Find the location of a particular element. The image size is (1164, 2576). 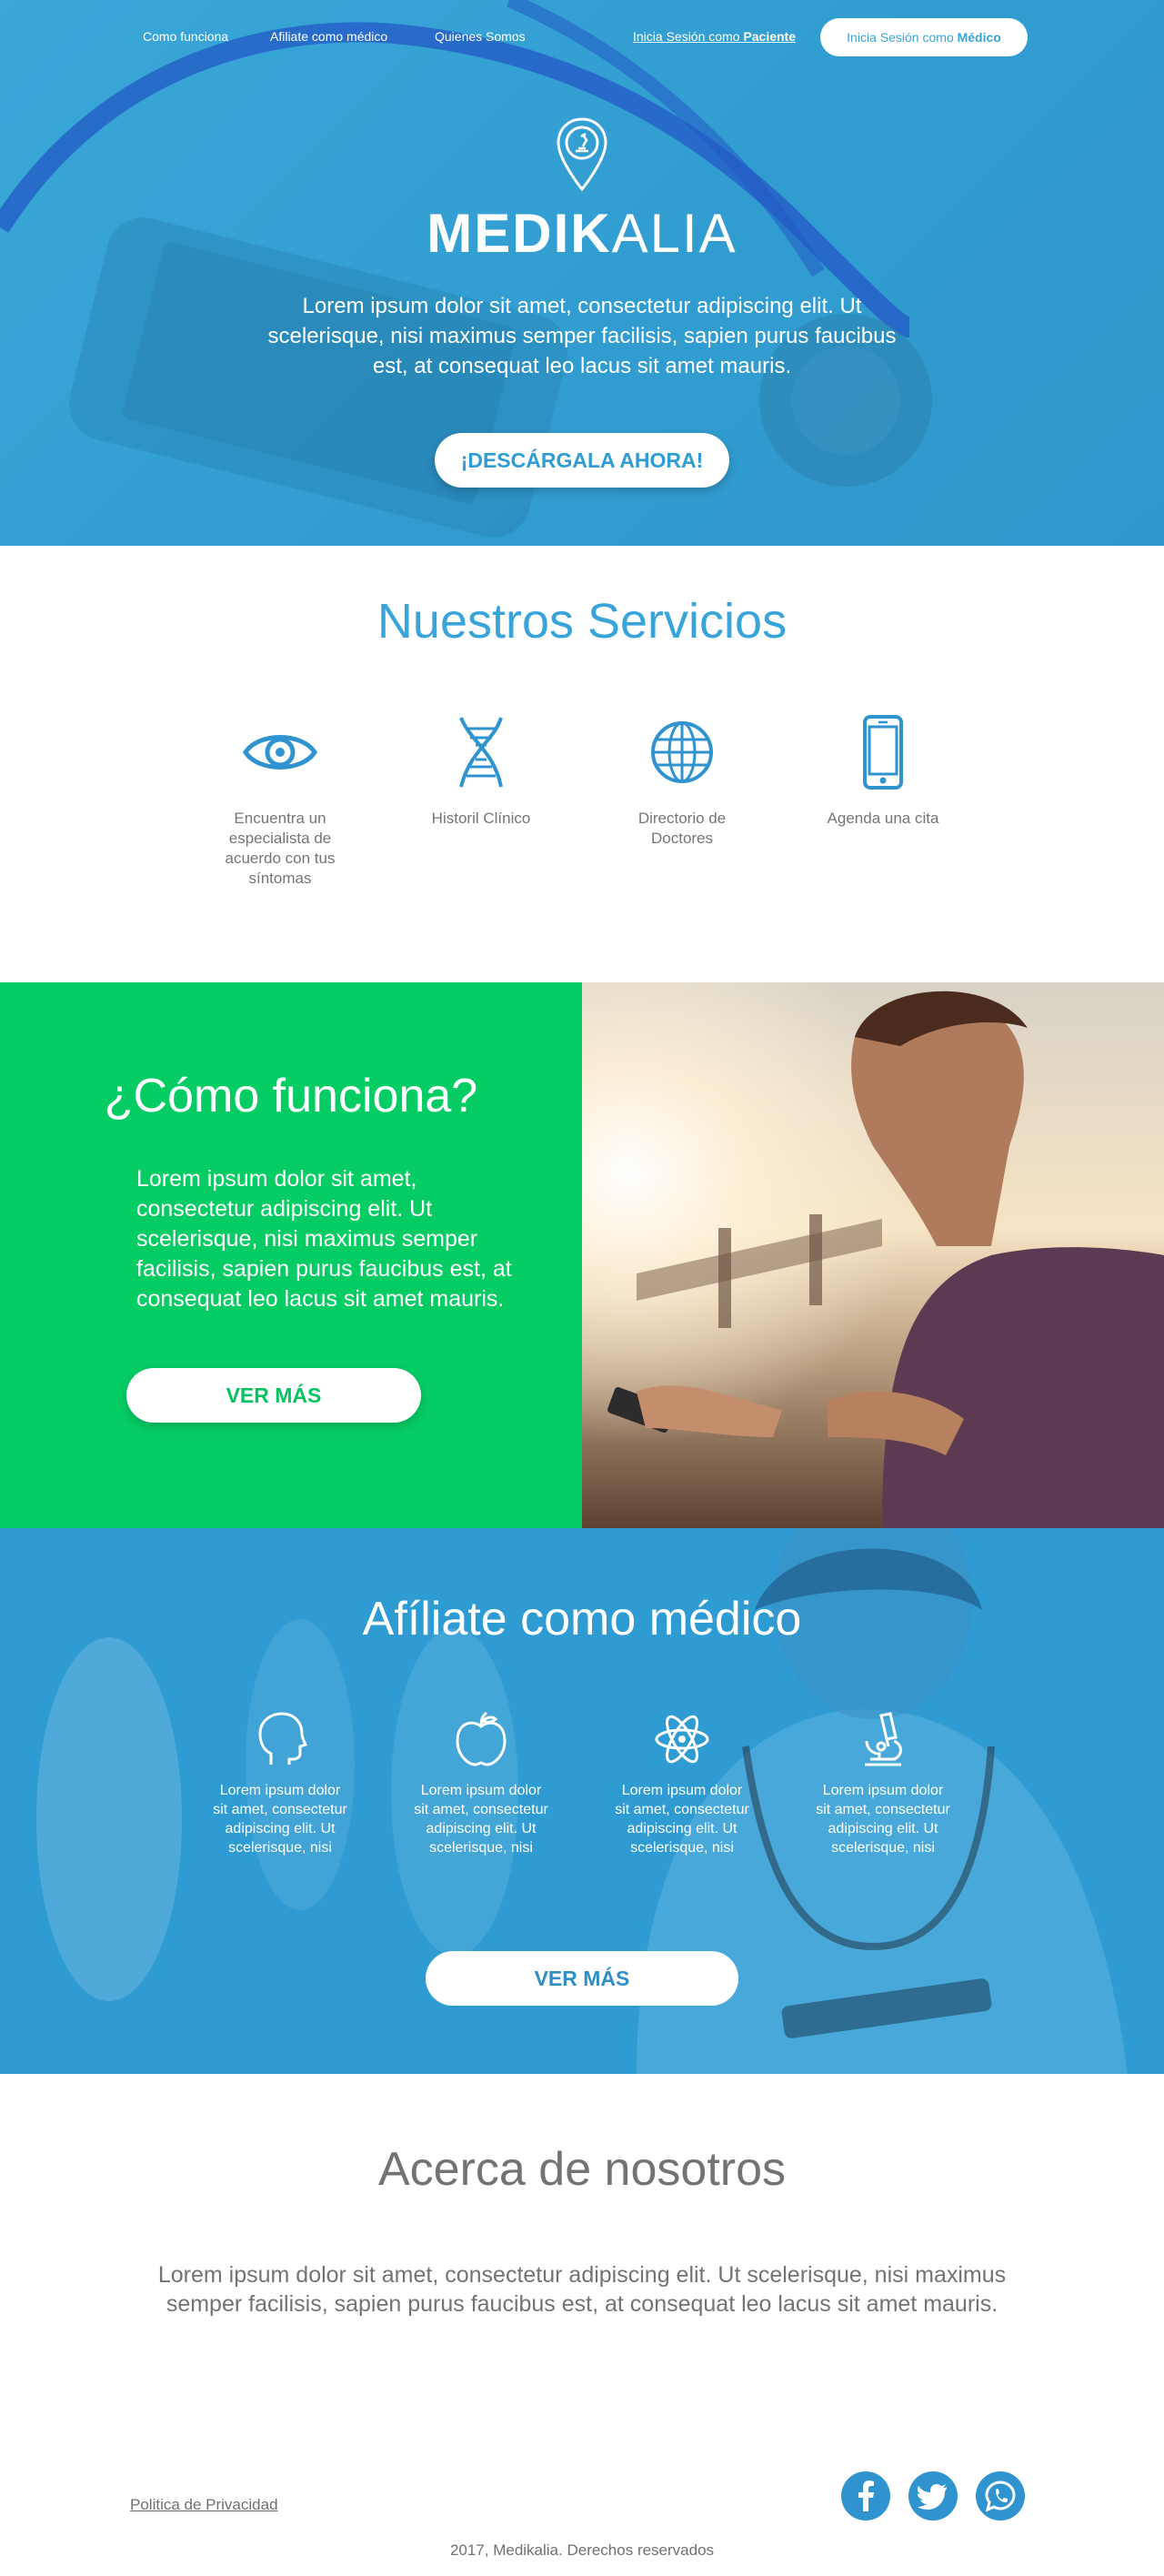

apple-icon is located at coordinates (482, 1738).